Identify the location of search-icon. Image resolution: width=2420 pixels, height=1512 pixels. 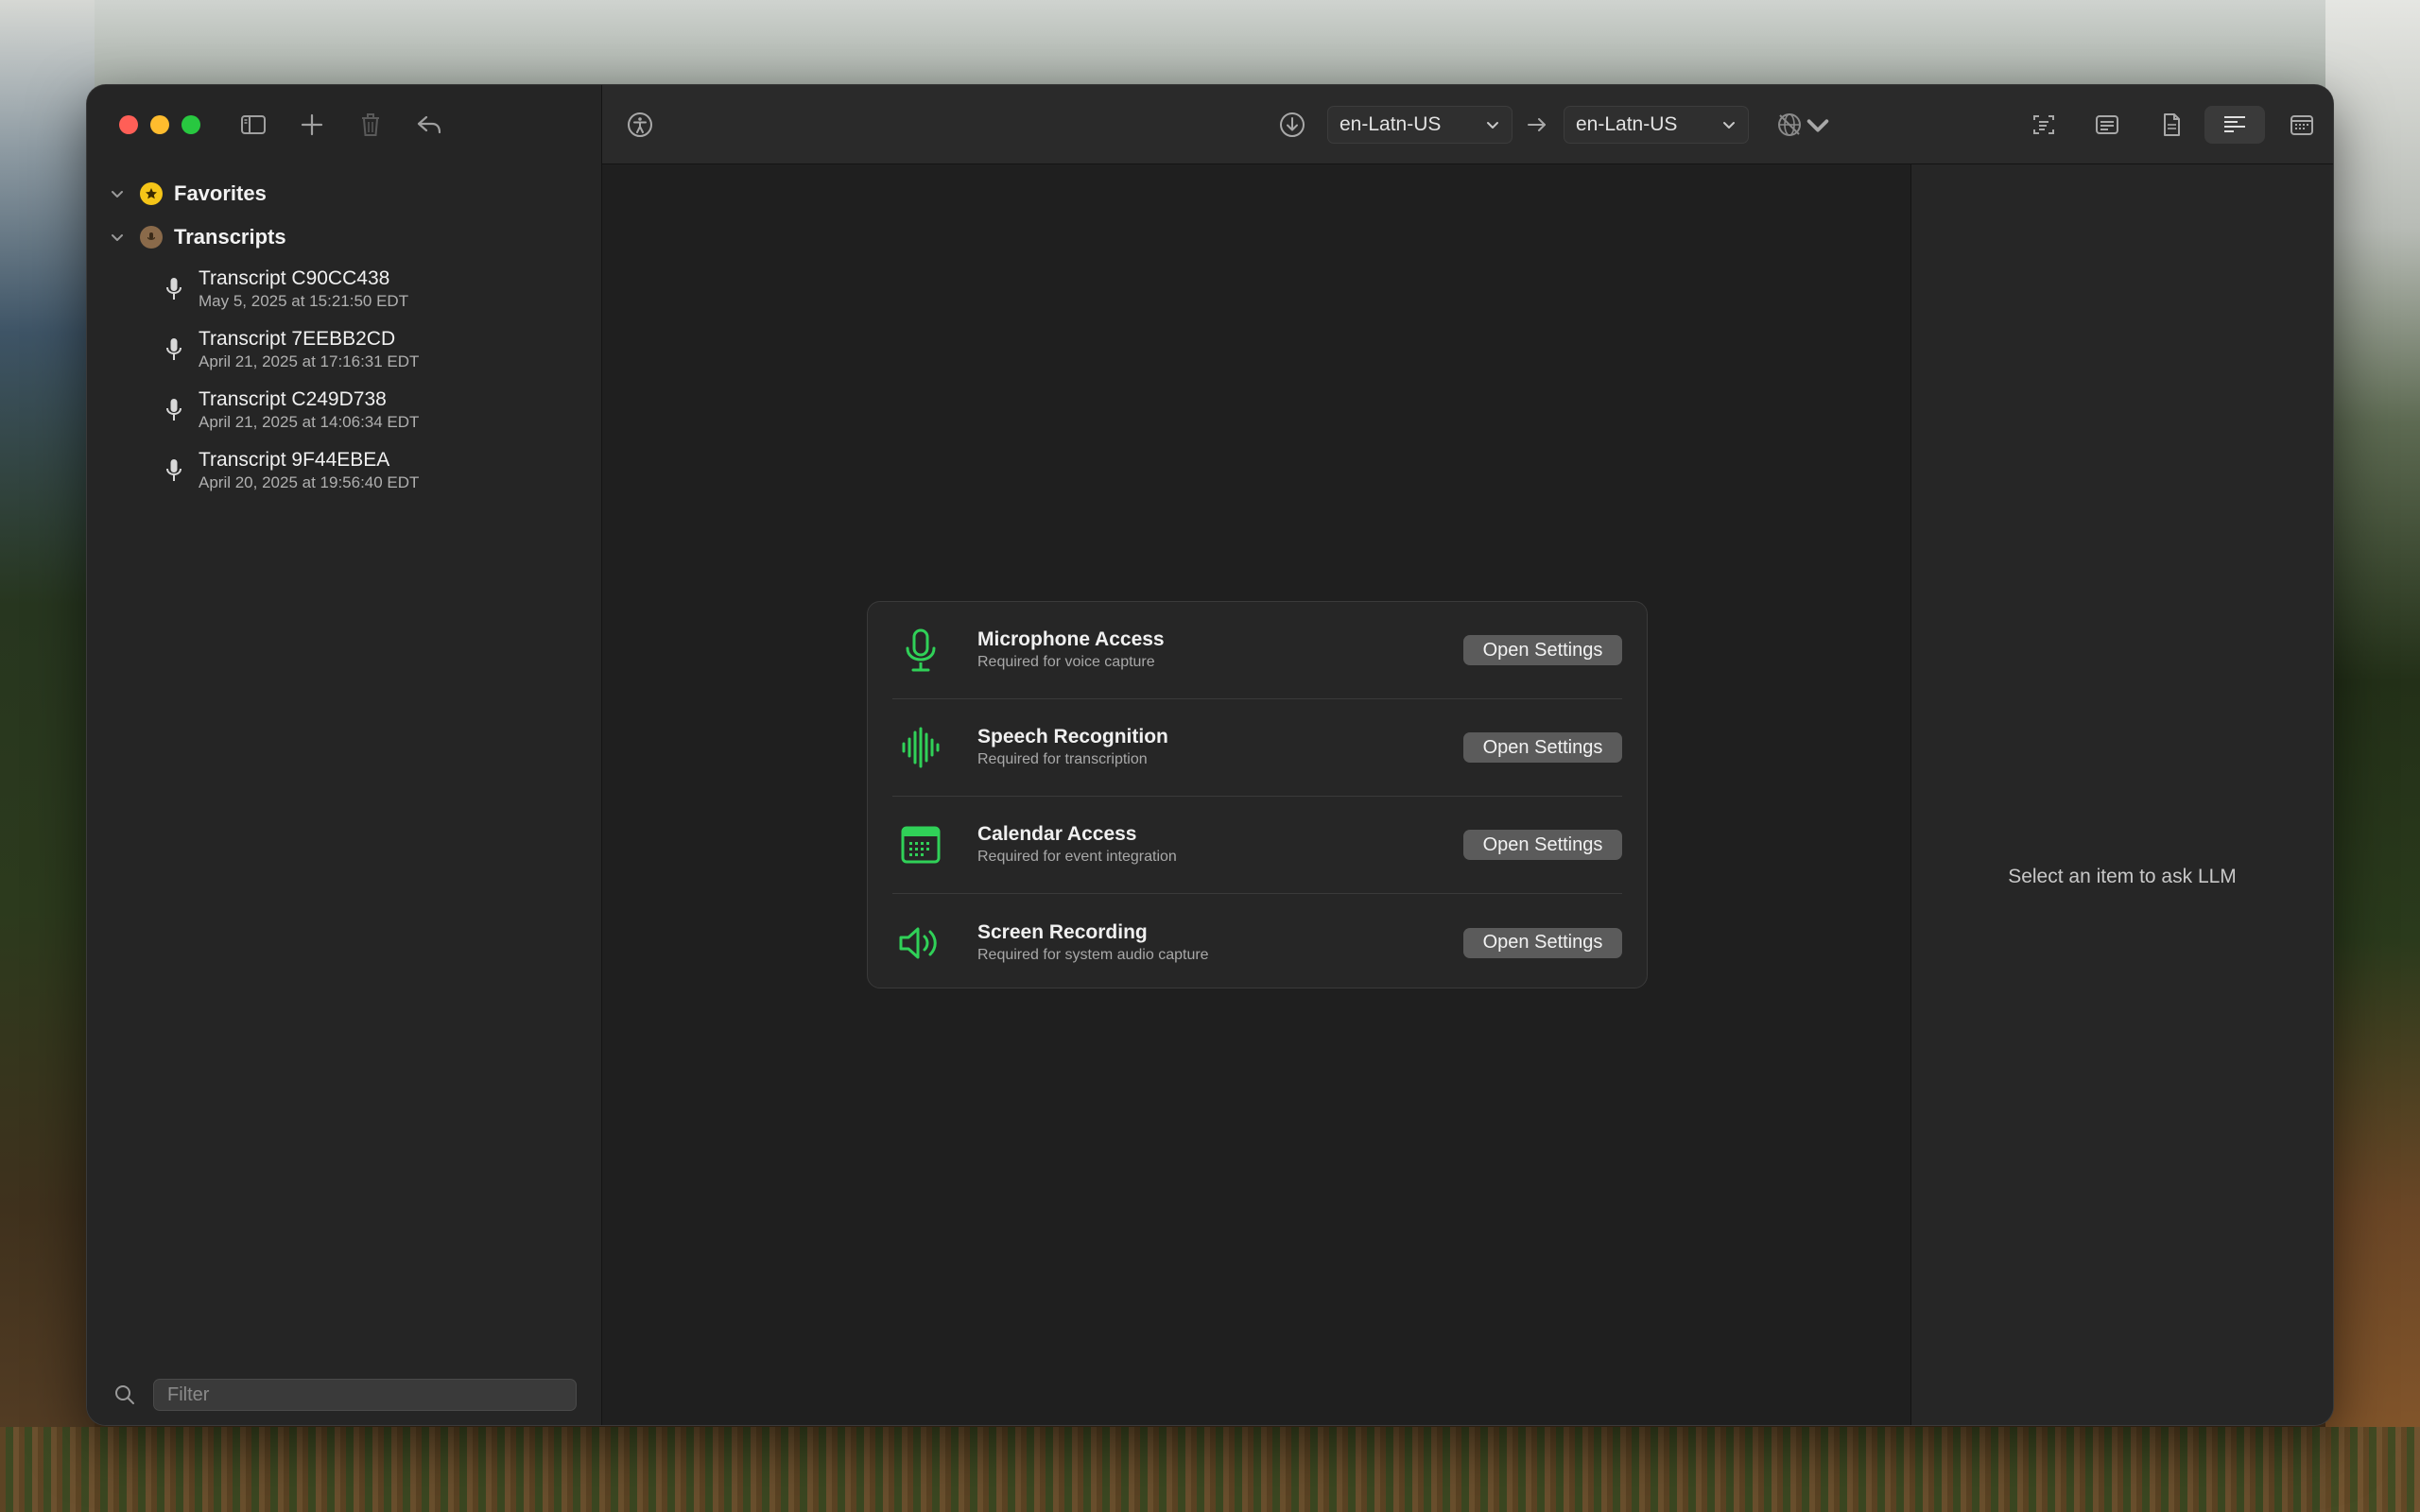
(124, 1394).